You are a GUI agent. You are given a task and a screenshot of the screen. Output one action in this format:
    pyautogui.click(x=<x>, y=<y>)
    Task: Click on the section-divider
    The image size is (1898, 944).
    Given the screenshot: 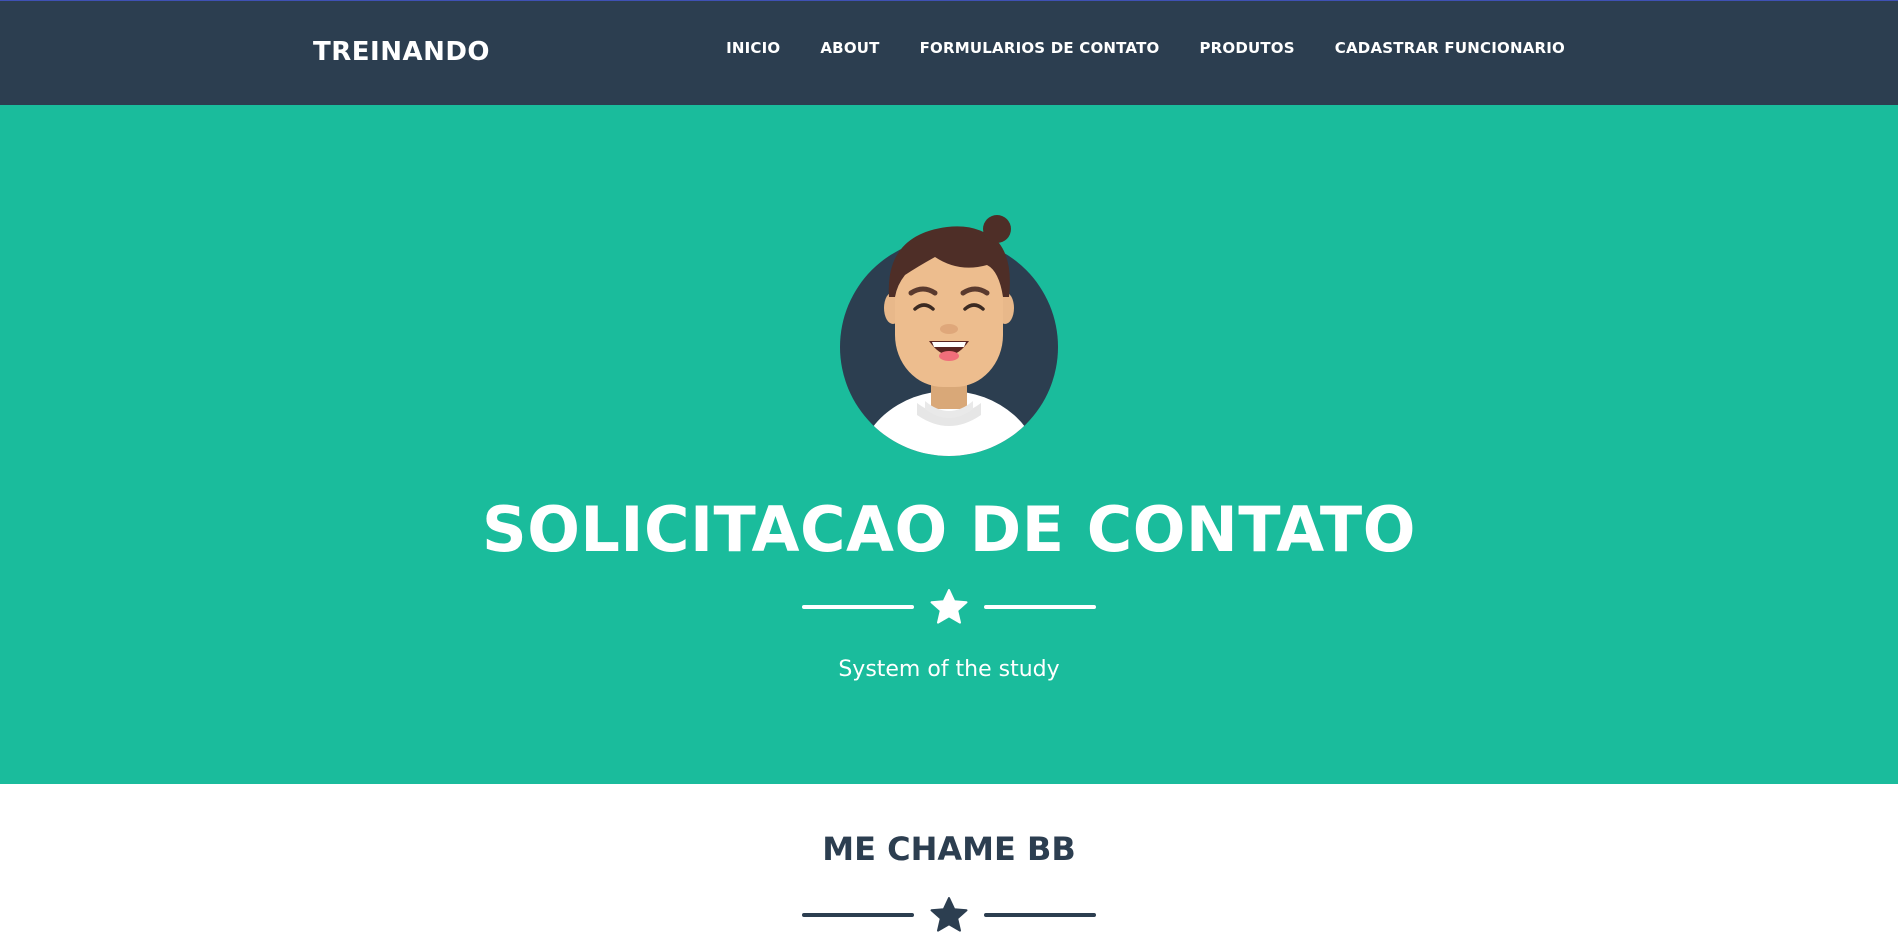 What is the action you would take?
    pyautogui.click(x=949, y=915)
    